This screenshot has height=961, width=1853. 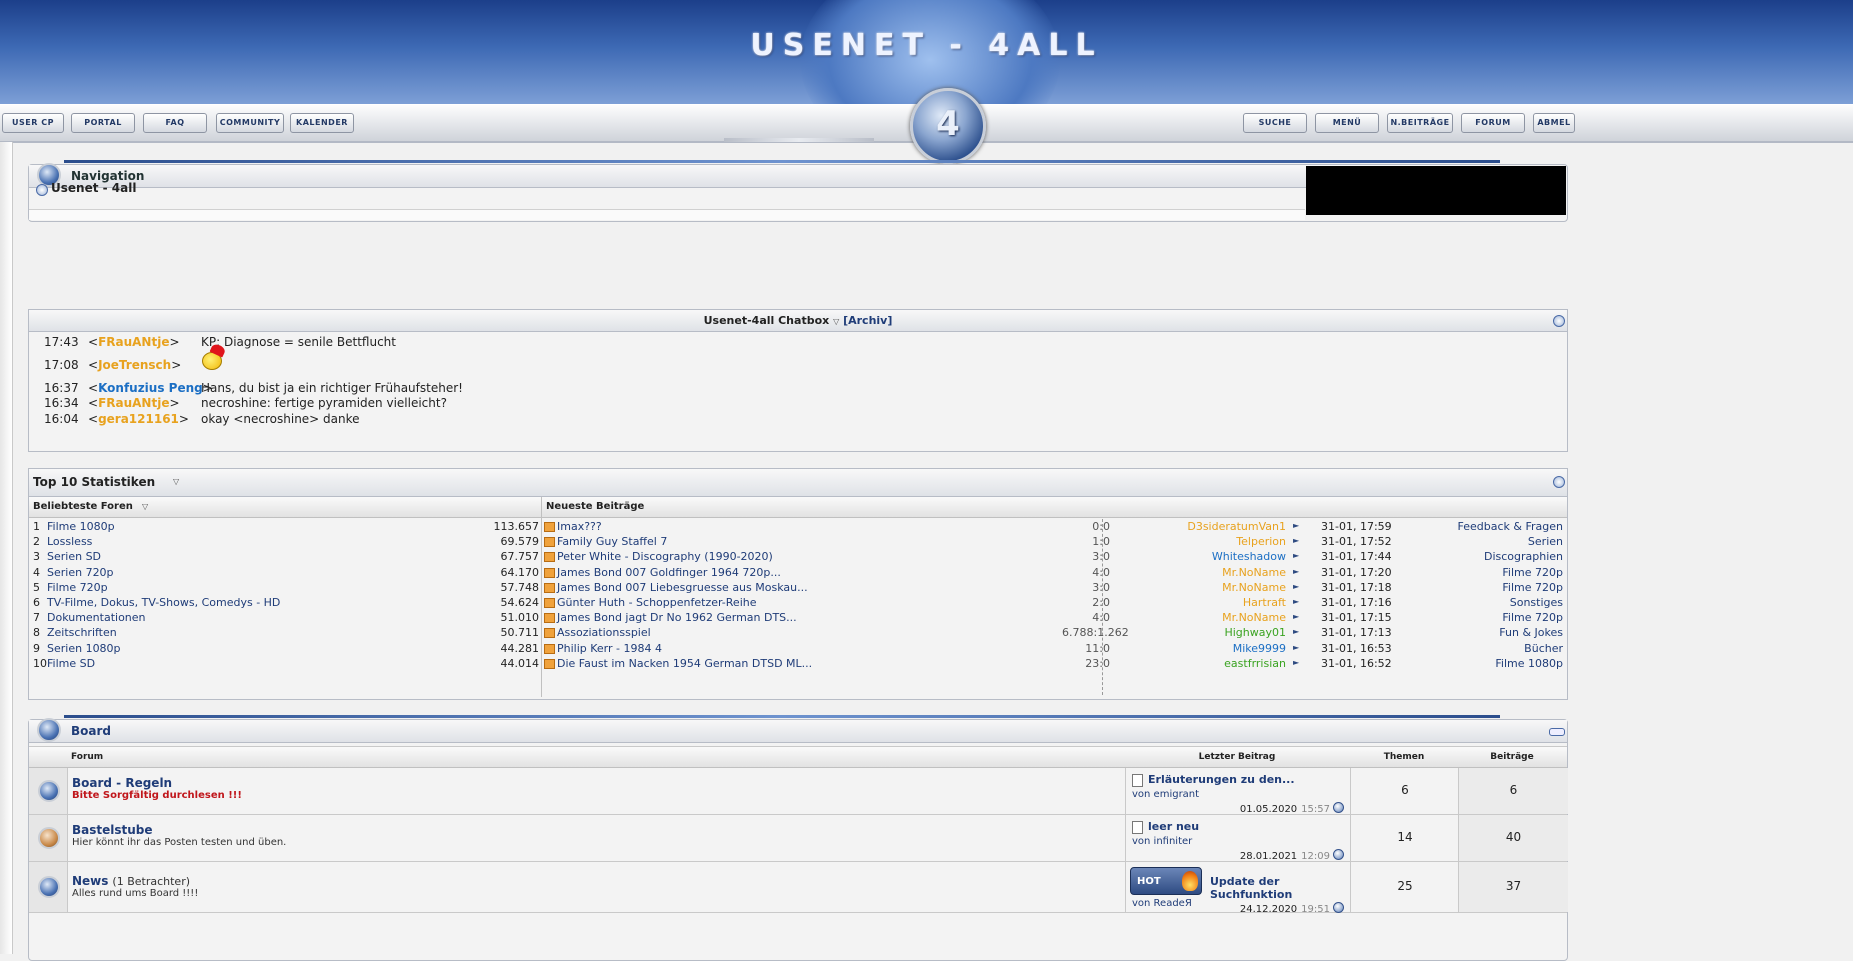 What do you see at coordinates (175, 123) in the screenshot?
I see `nav-faq: FAQ` at bounding box center [175, 123].